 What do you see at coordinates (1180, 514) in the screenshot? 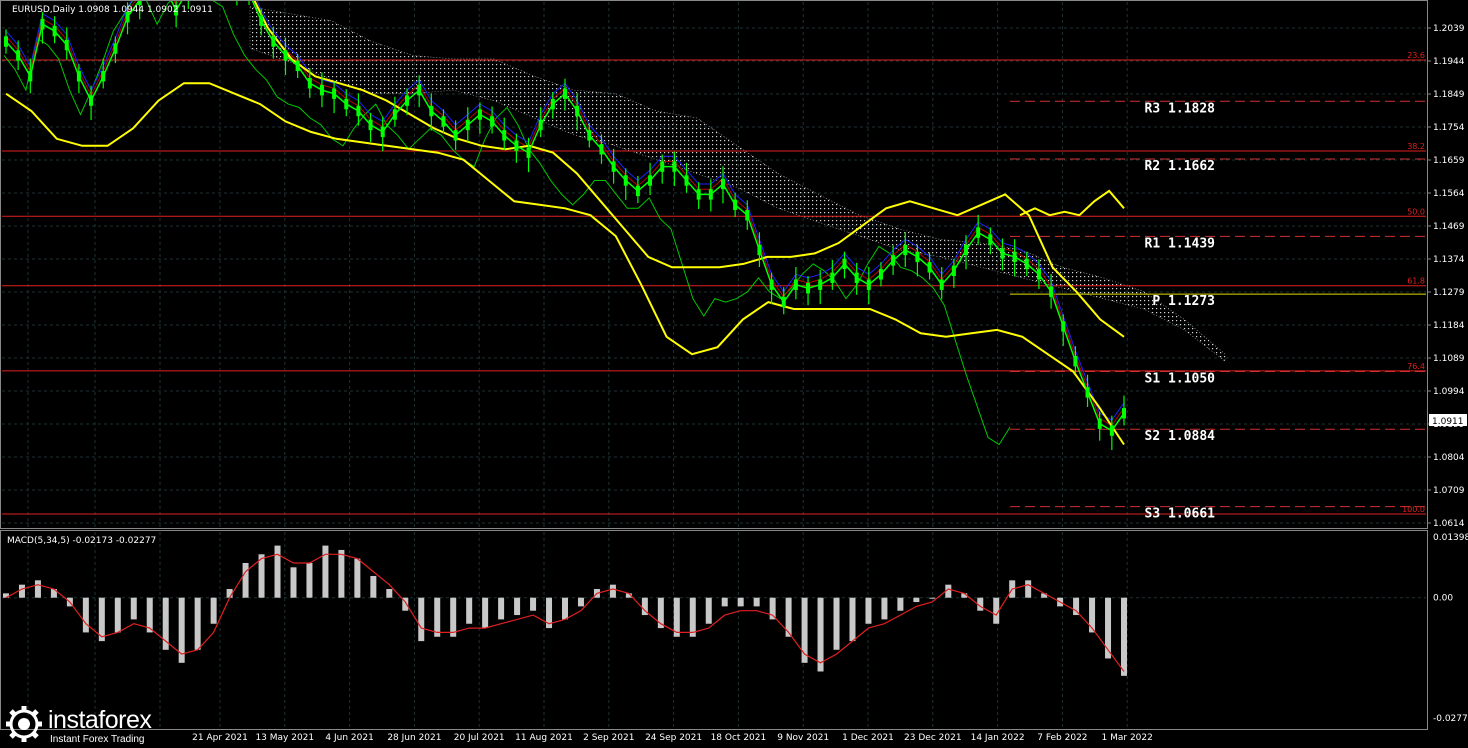
I see `pivot-label: S3 1.0661` at bounding box center [1180, 514].